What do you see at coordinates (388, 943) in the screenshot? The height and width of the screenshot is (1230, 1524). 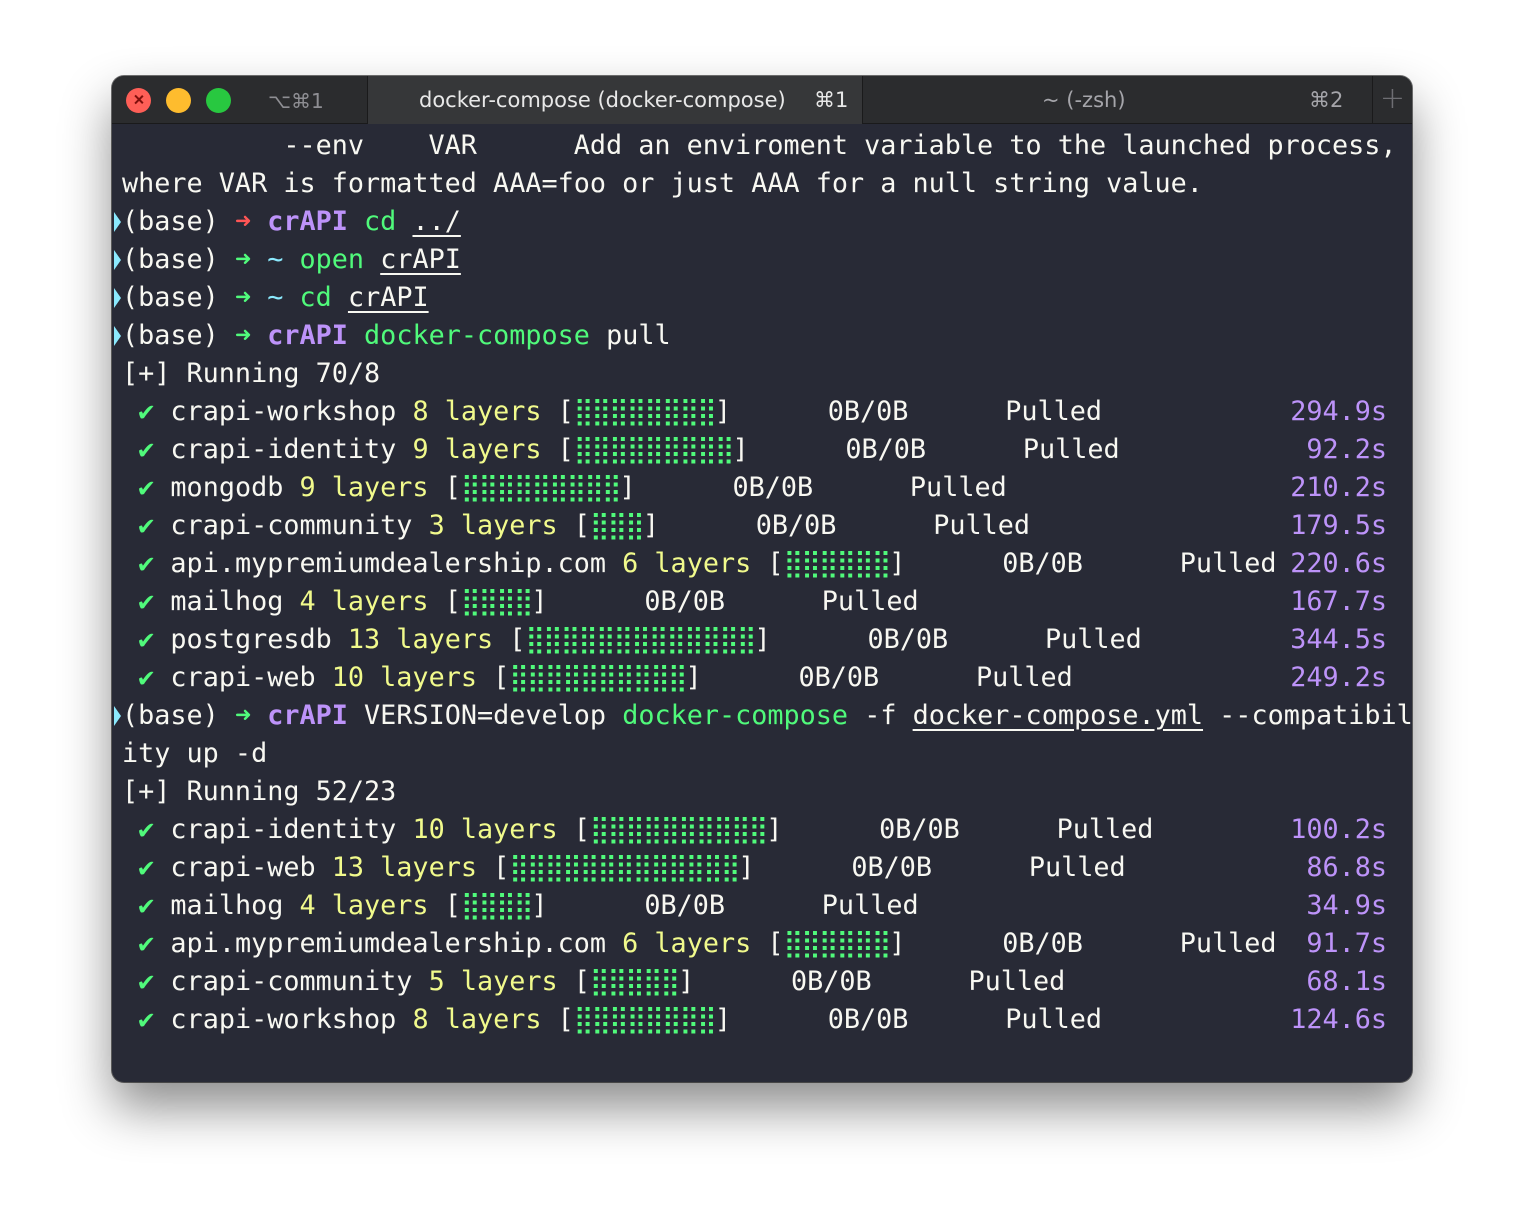 I see `service-name: api.mypremiumdealership.com` at bounding box center [388, 943].